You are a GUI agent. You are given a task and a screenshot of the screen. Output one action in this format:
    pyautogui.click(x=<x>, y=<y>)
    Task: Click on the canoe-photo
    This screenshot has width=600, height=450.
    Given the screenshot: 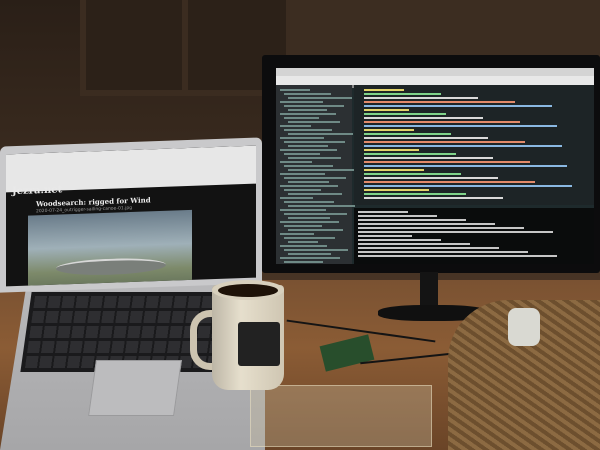 What is the action you would take?
    pyautogui.click(x=110, y=248)
    